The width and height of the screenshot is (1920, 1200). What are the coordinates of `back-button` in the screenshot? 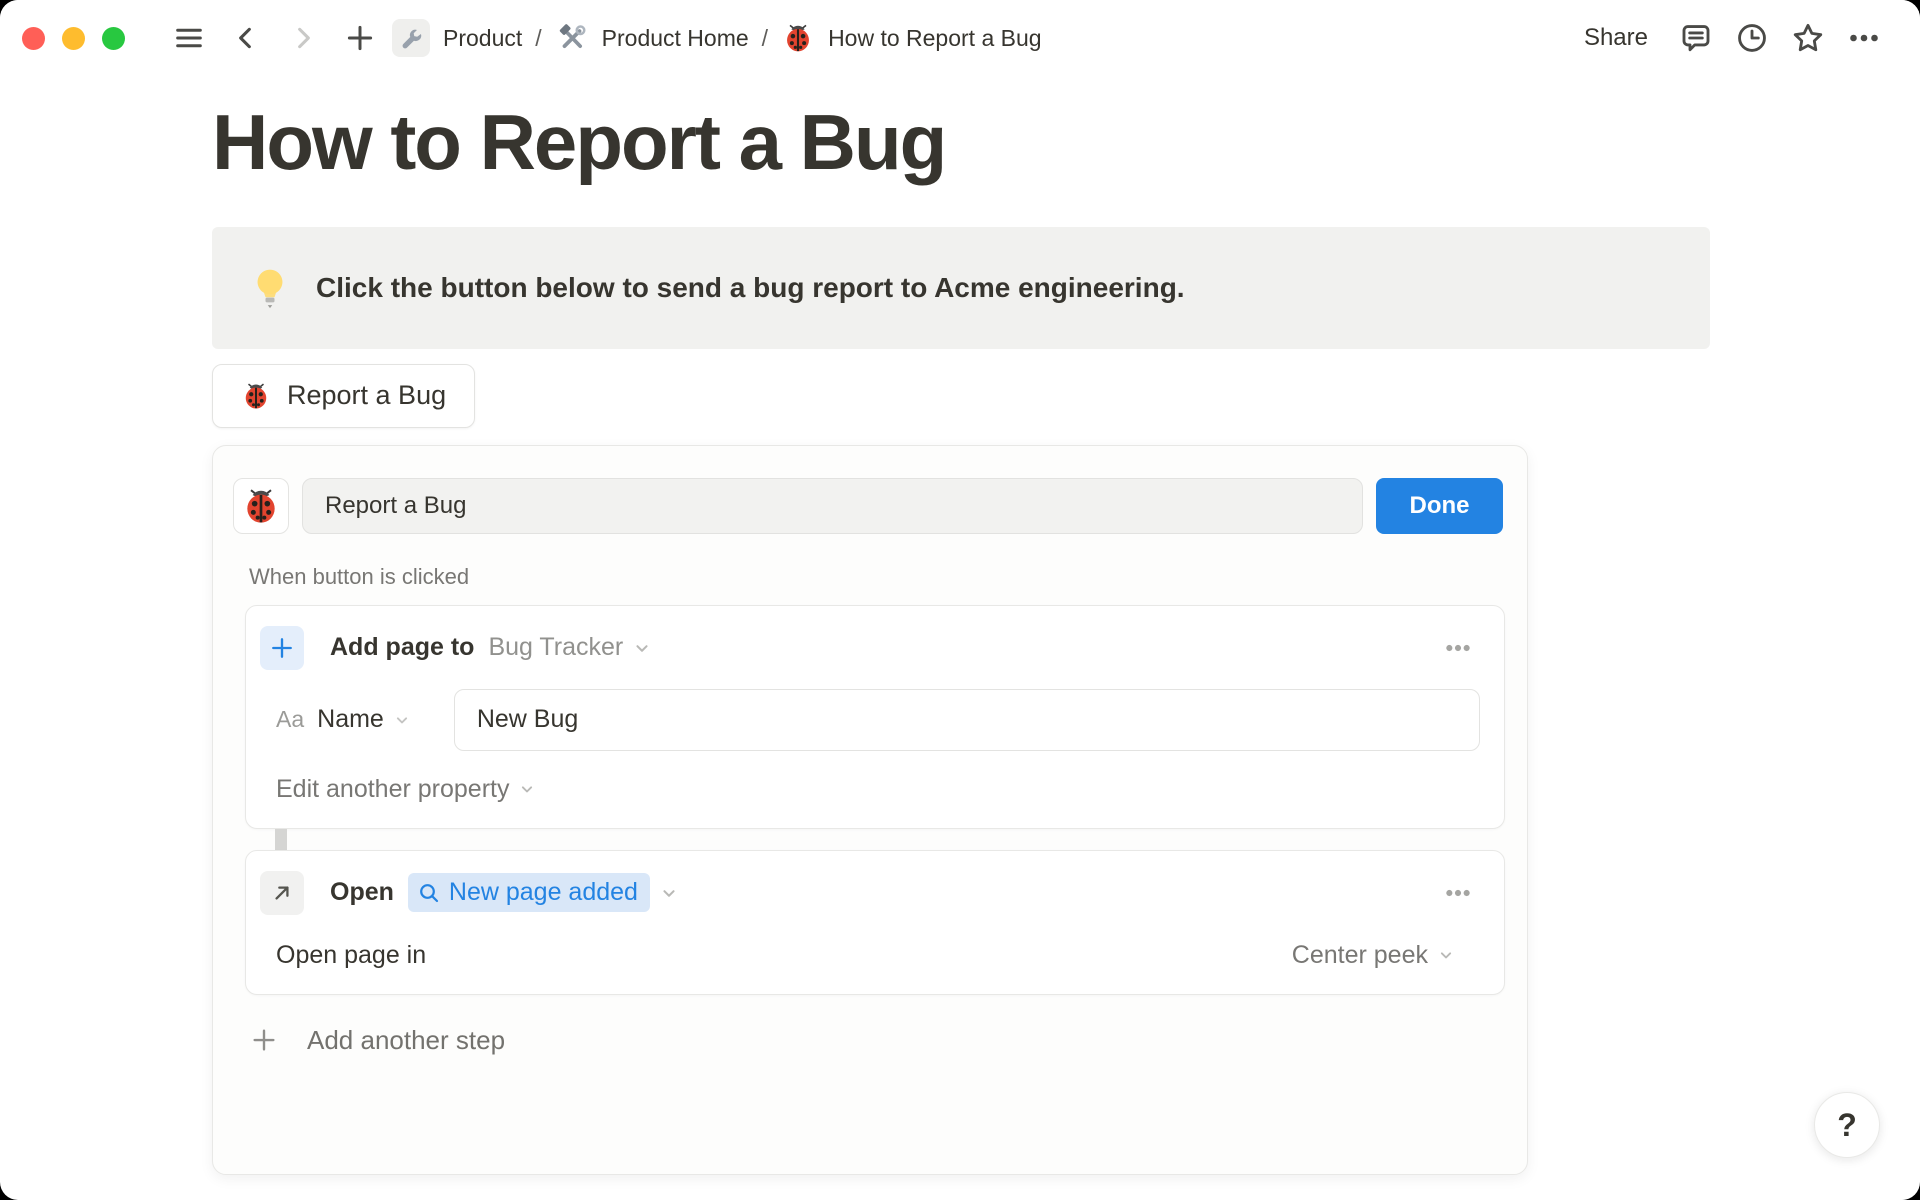 It's located at (246, 38).